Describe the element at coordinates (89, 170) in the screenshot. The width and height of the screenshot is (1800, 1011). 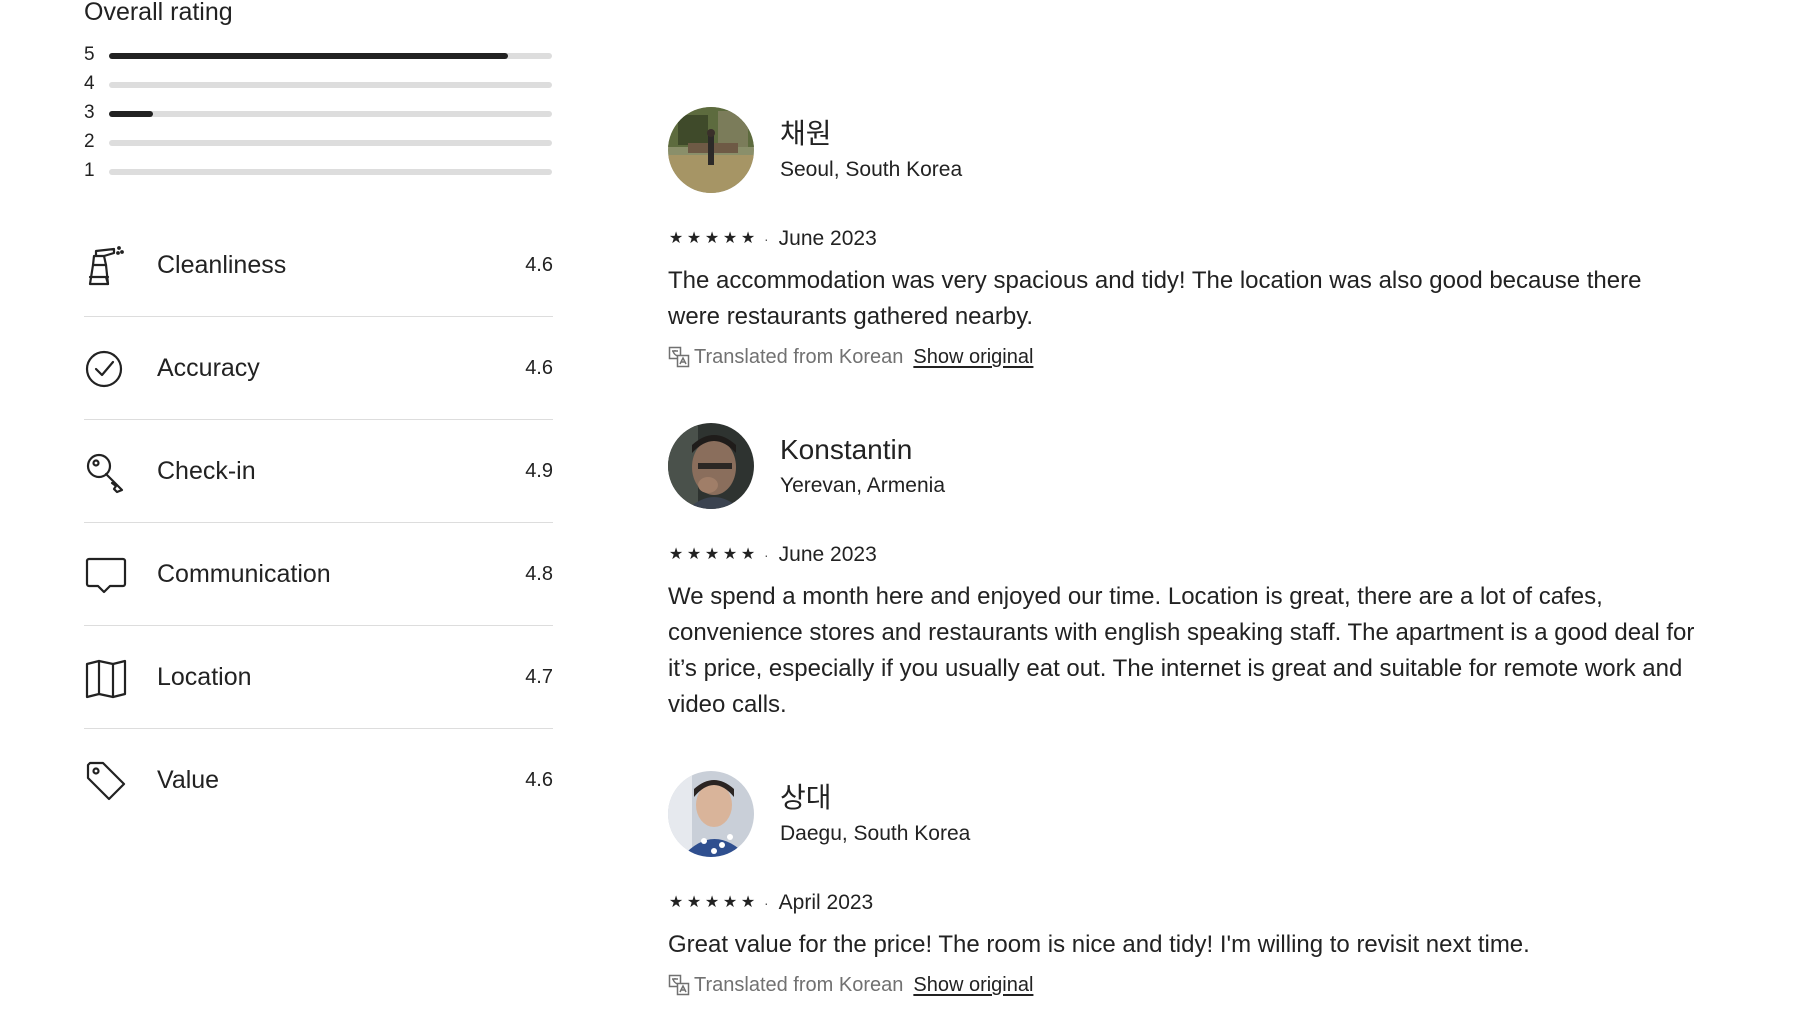
I see `rating-row-label: 1` at that location.